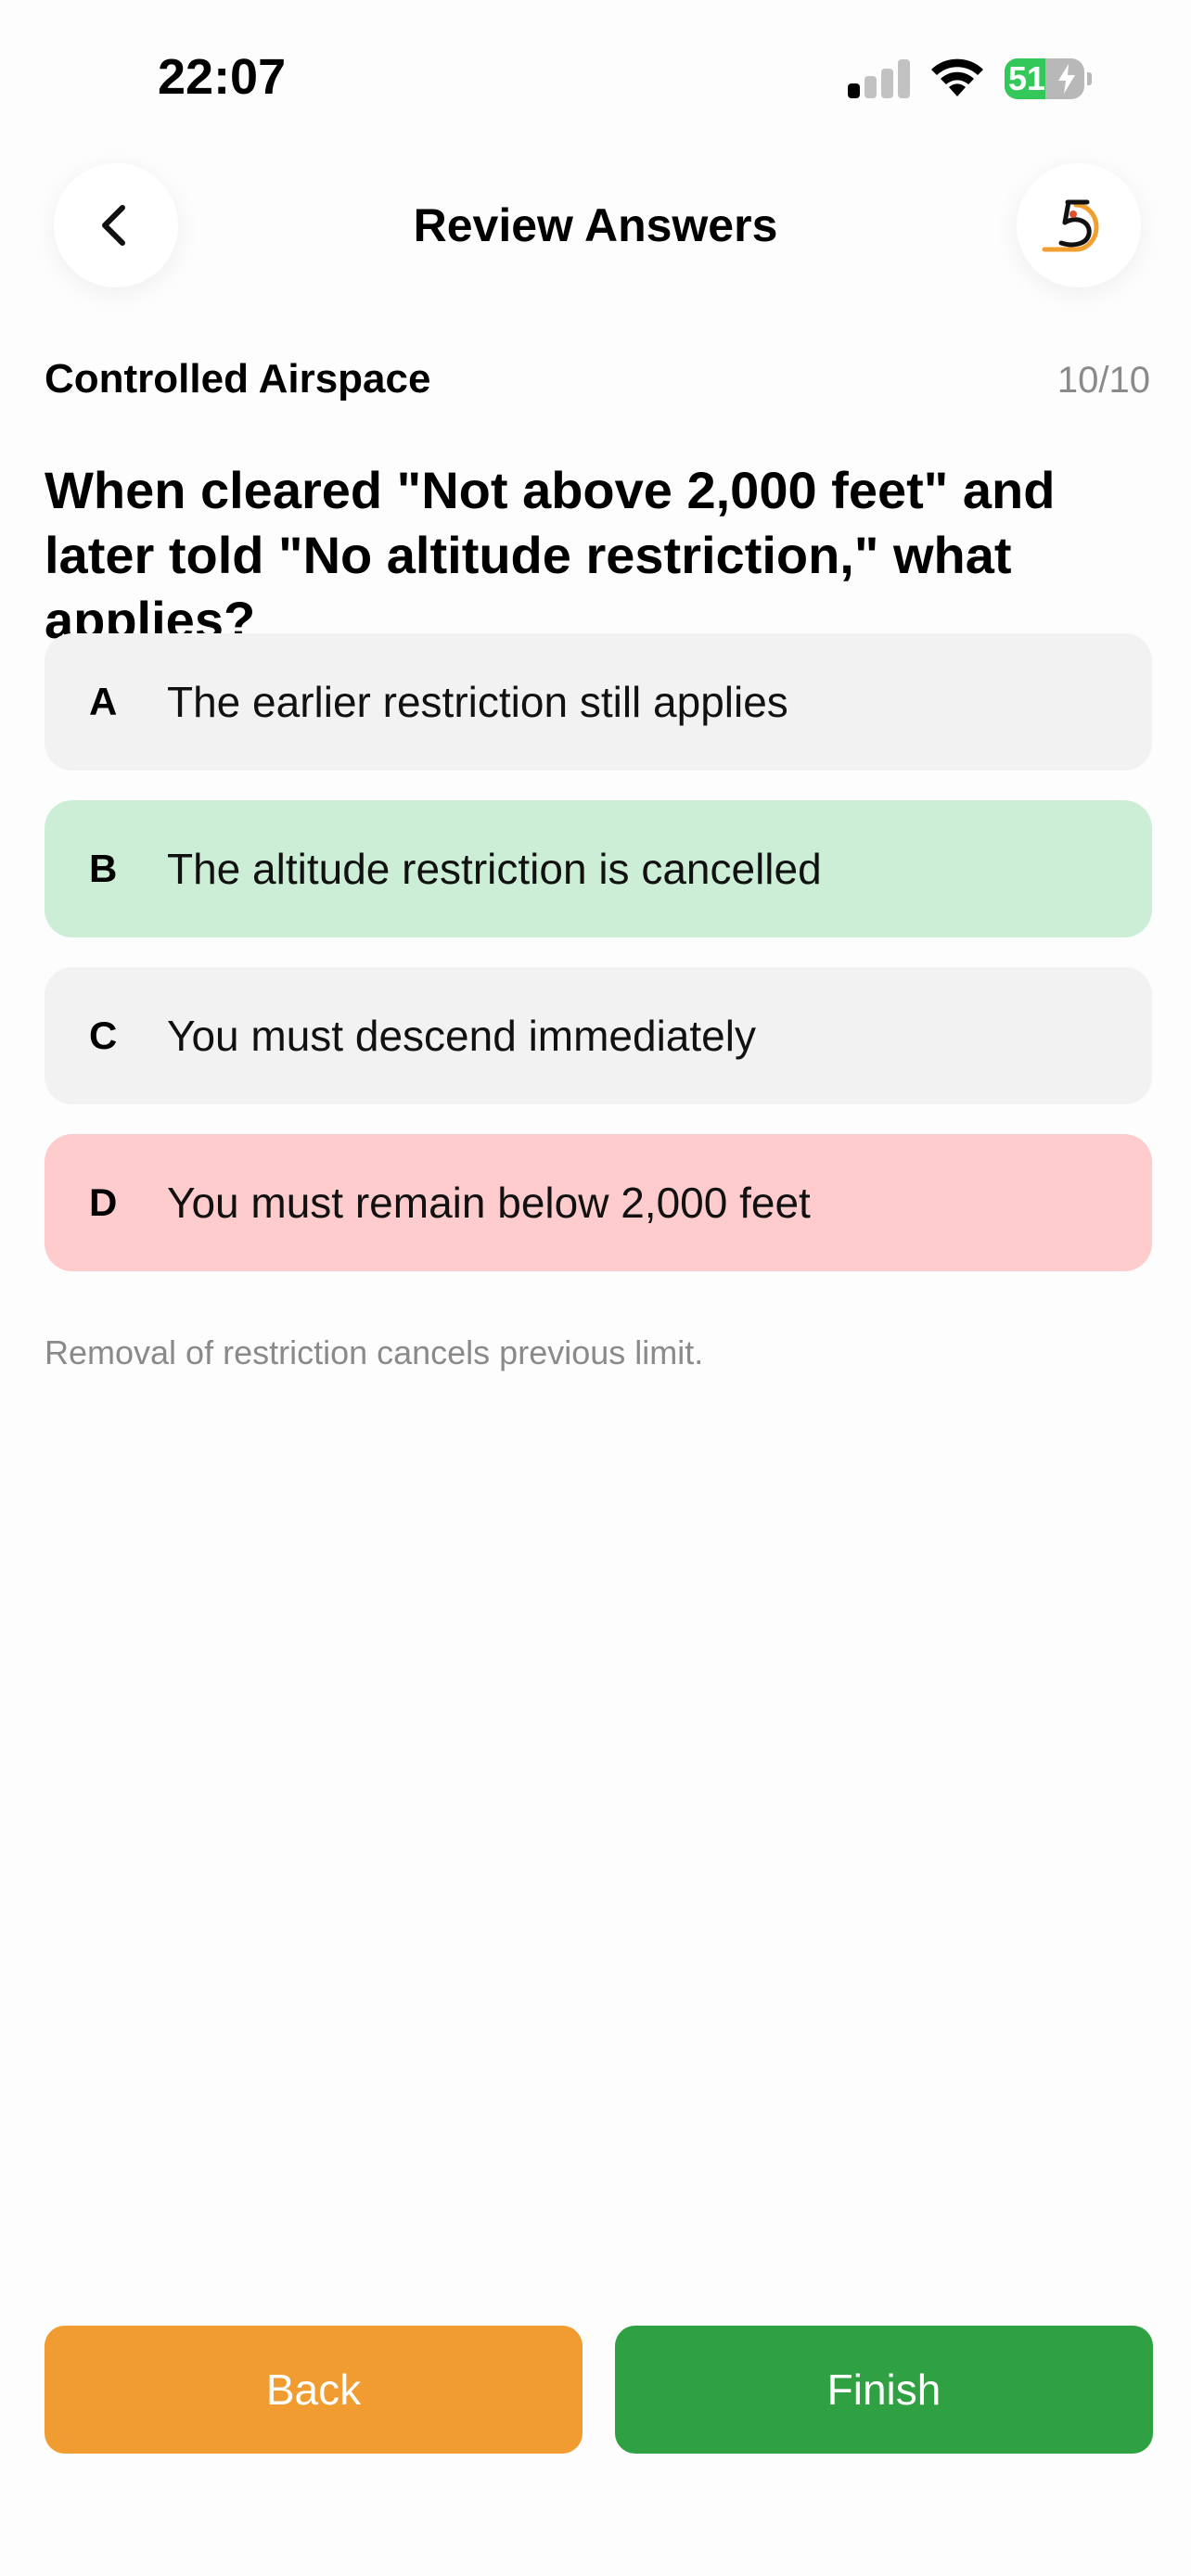  Describe the element at coordinates (489, 1203) in the screenshot. I see `option-text: You must remain below 2,000 feet` at that location.